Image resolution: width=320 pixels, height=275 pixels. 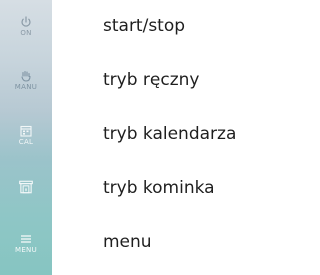 I want to click on menu-abbr: MENU, so click(x=26, y=249).